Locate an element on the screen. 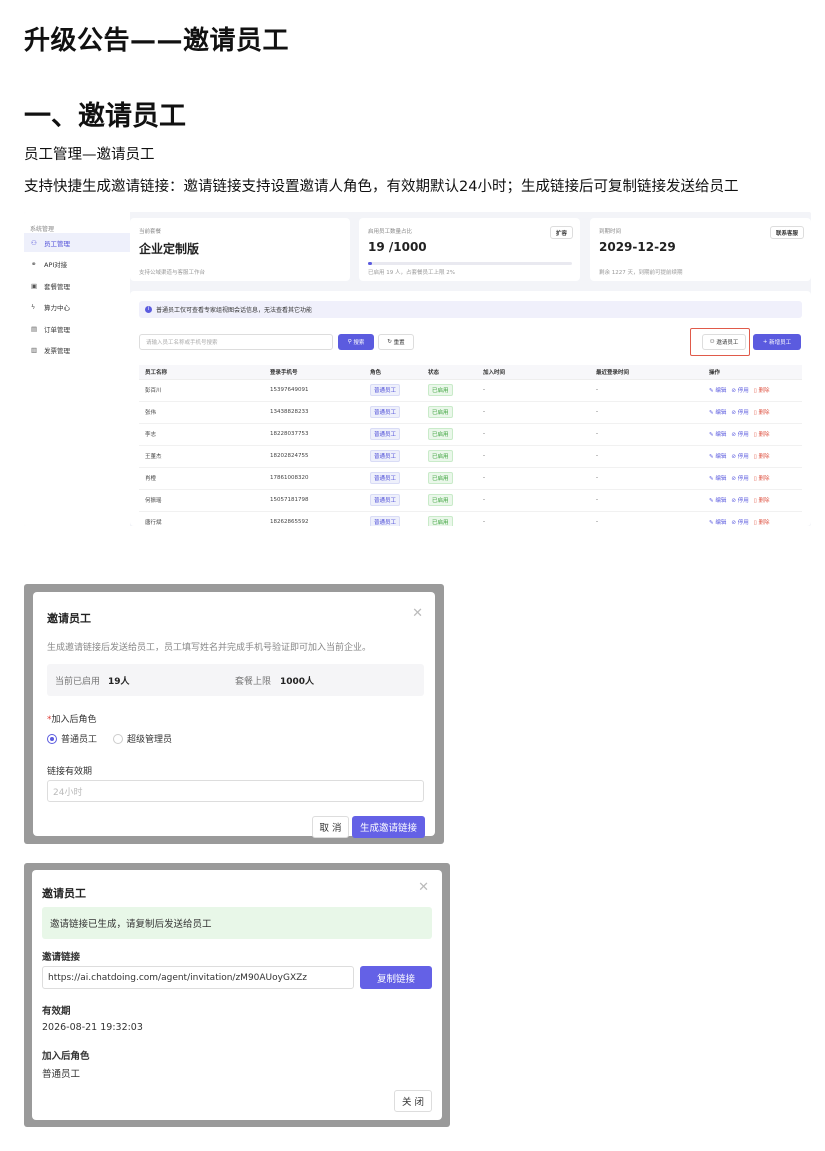 The width and height of the screenshot is (825, 1151). search-button: ⚲ 搜索 is located at coordinates (356, 342).